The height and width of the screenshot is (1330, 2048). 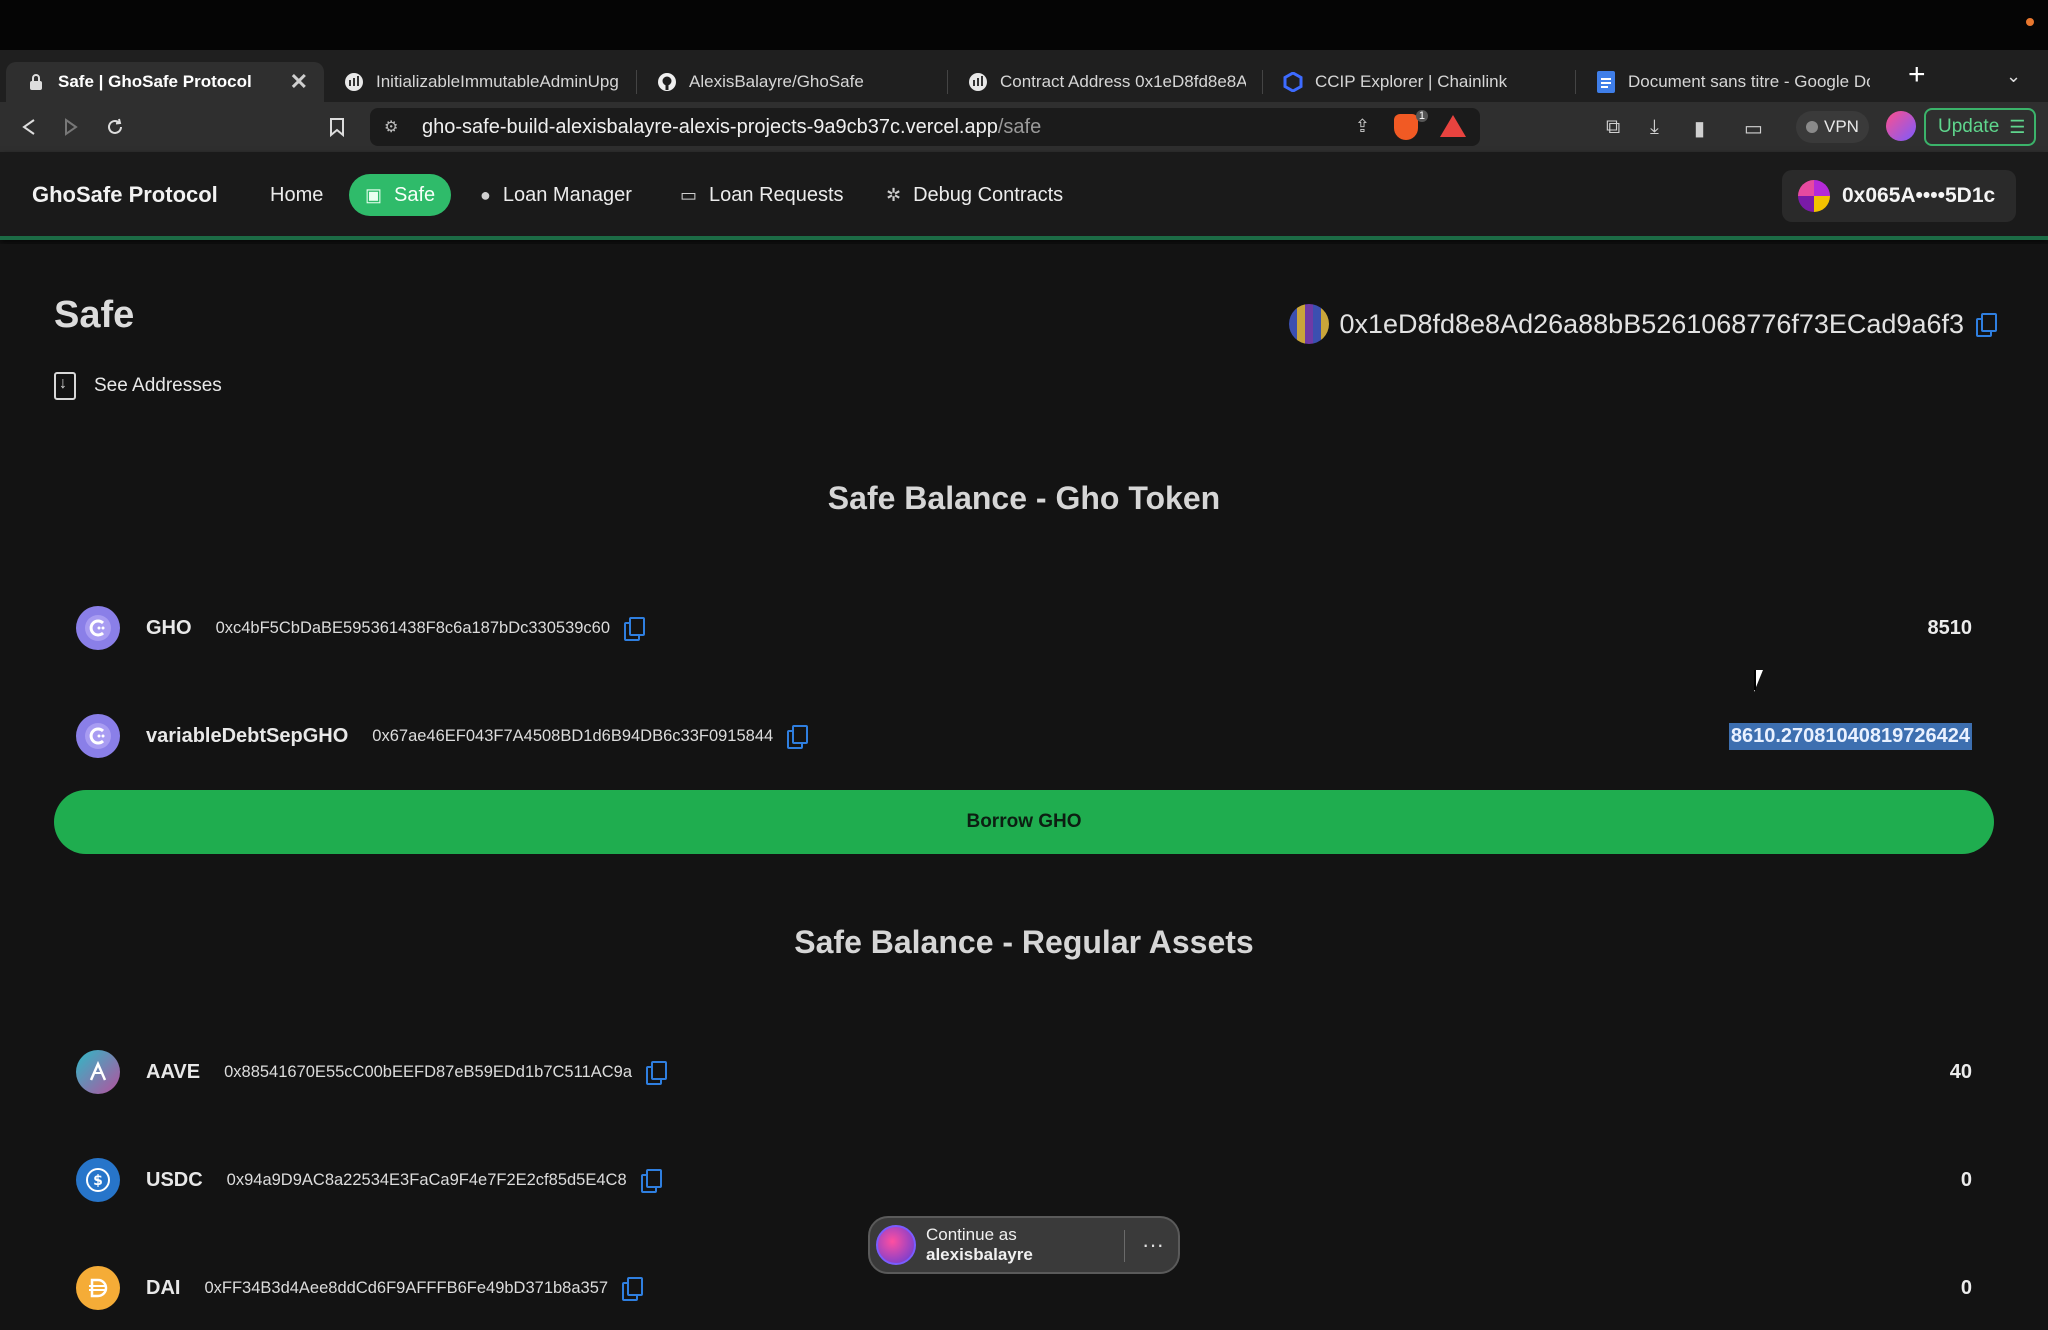 What do you see at coordinates (776, 81) in the screenshot?
I see `tab-title: AlexisBalayre/GhoSafe` at bounding box center [776, 81].